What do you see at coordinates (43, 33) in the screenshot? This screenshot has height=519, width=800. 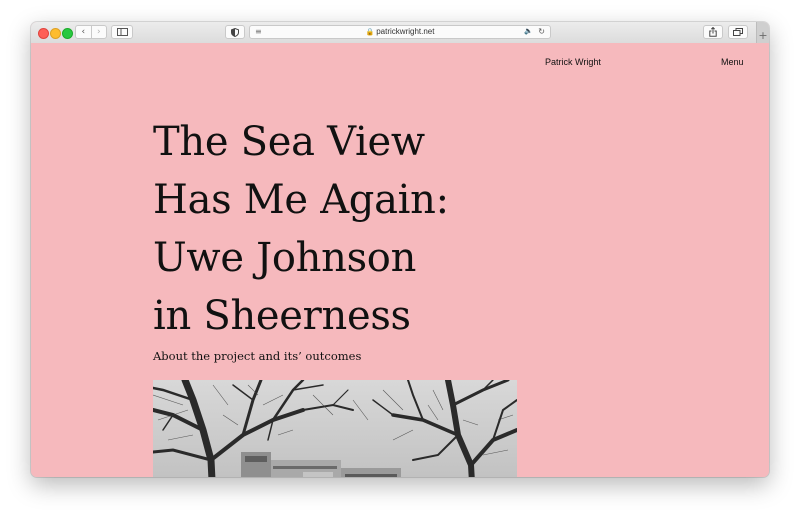 I see `close-window-button` at bounding box center [43, 33].